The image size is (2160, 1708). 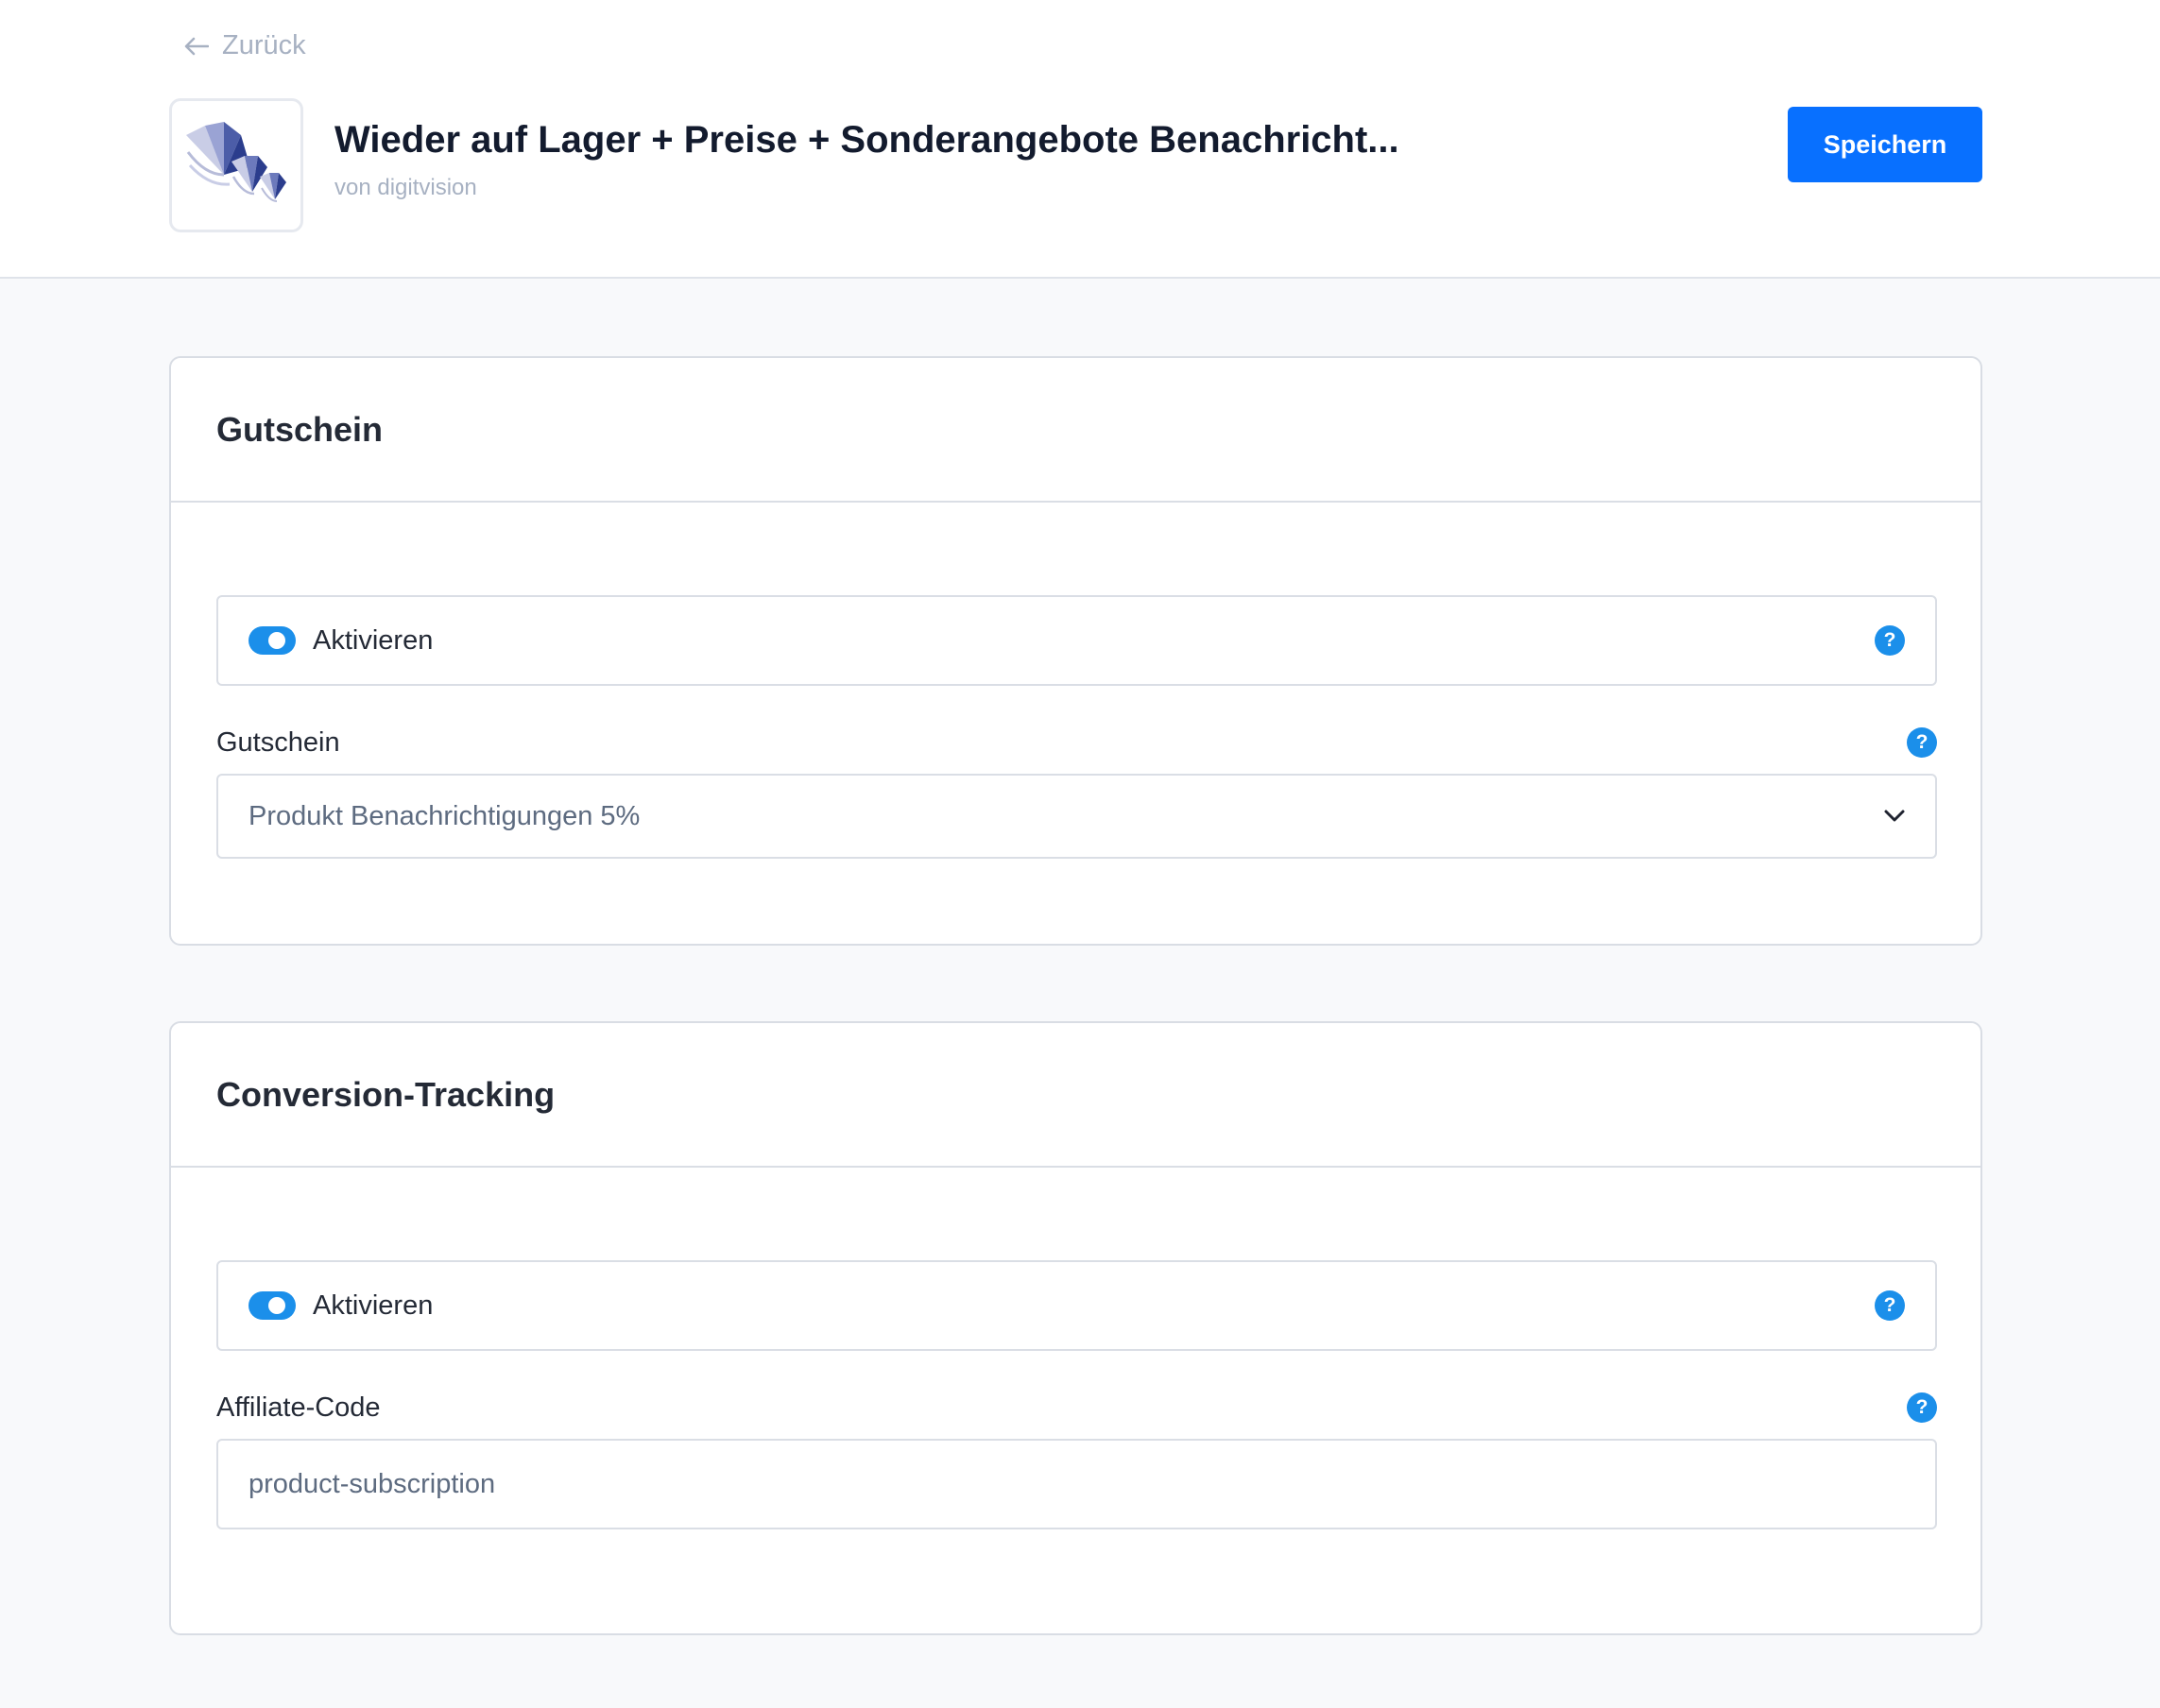 I want to click on coupon-select: Produkt Benachrichtigungen 5%, so click(x=1076, y=816).